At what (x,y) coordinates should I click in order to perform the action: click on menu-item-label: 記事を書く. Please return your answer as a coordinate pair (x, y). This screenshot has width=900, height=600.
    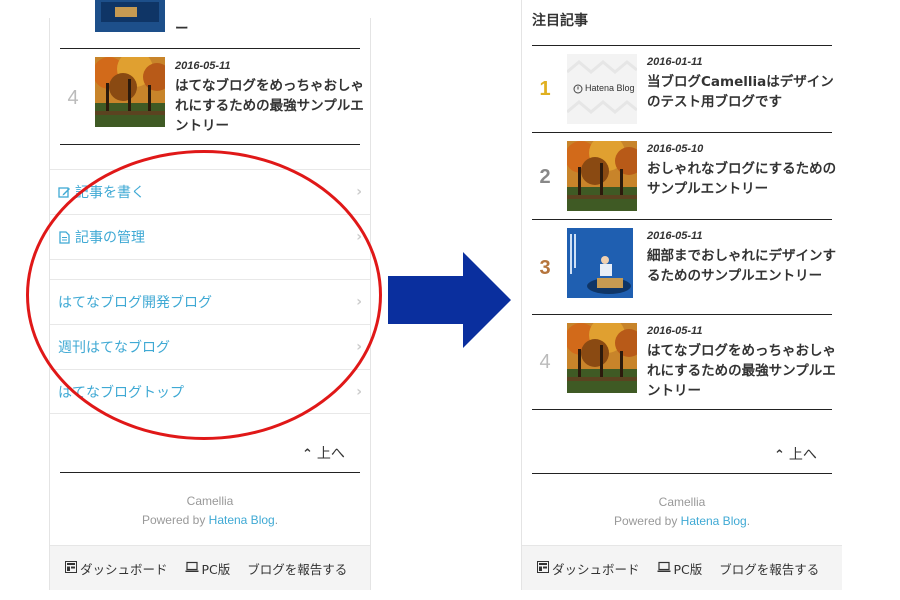
    Looking at the image, I should click on (110, 193).